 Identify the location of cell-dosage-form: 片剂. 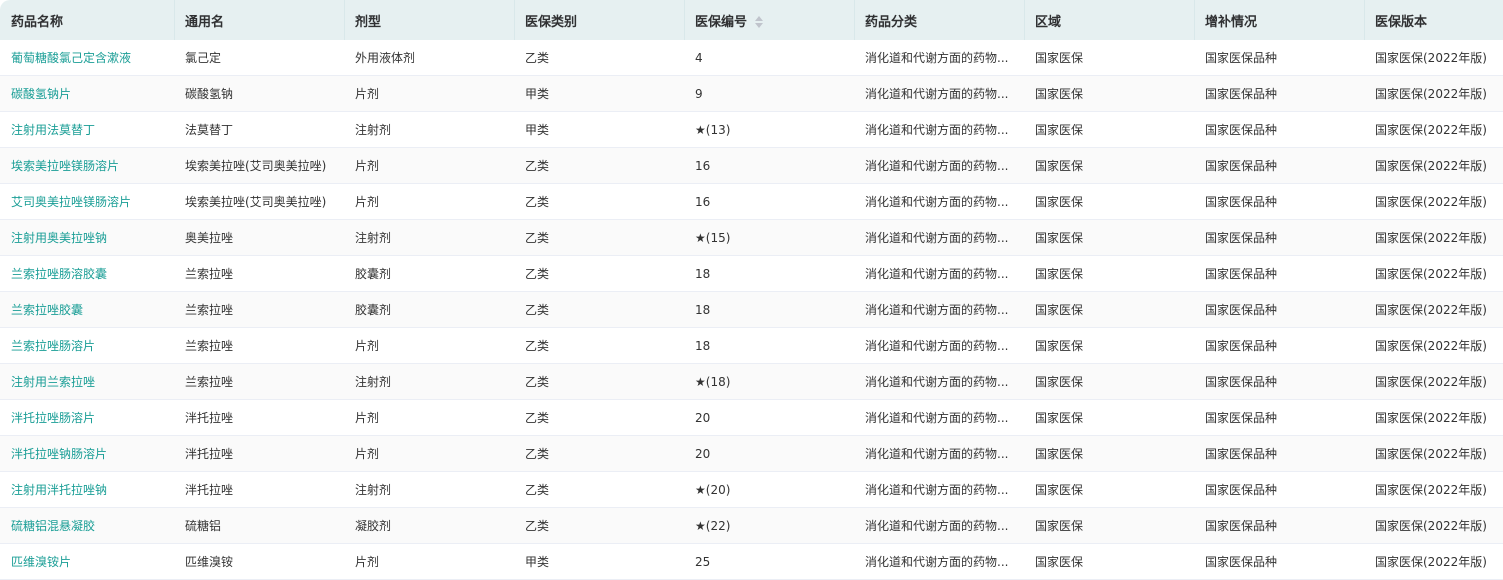
(429, 562).